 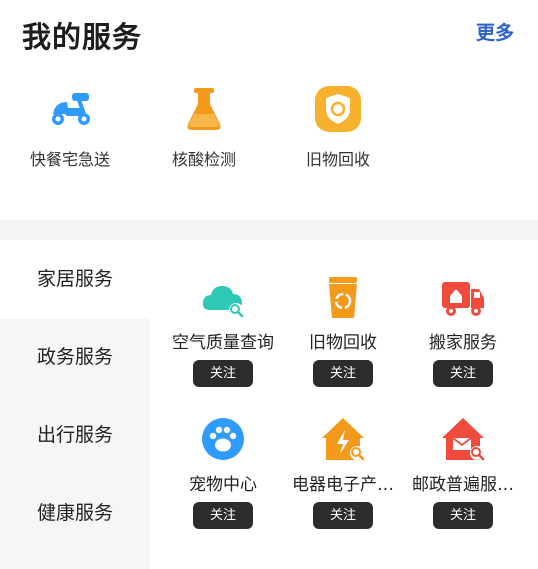 What do you see at coordinates (463, 439) in the screenshot?
I see `mail-house-icon` at bounding box center [463, 439].